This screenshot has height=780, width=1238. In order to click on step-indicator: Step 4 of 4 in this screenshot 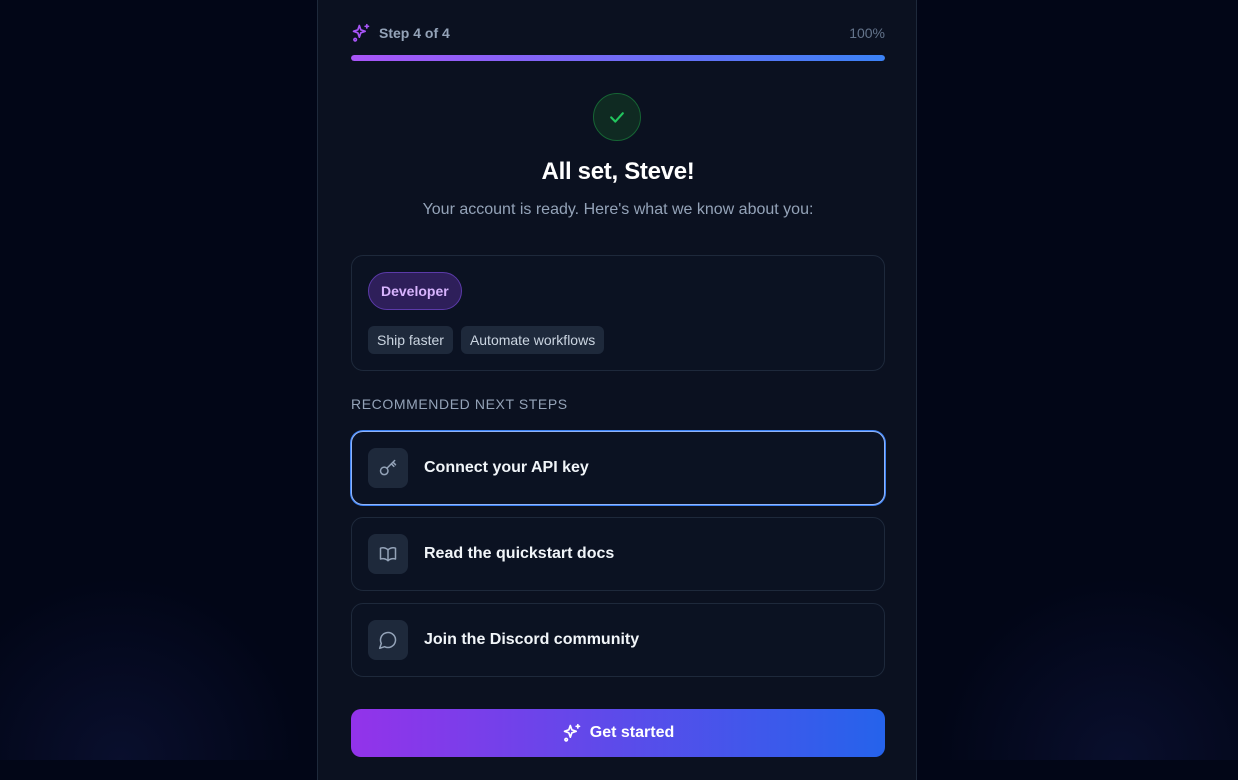, I will do `click(400, 33)`.